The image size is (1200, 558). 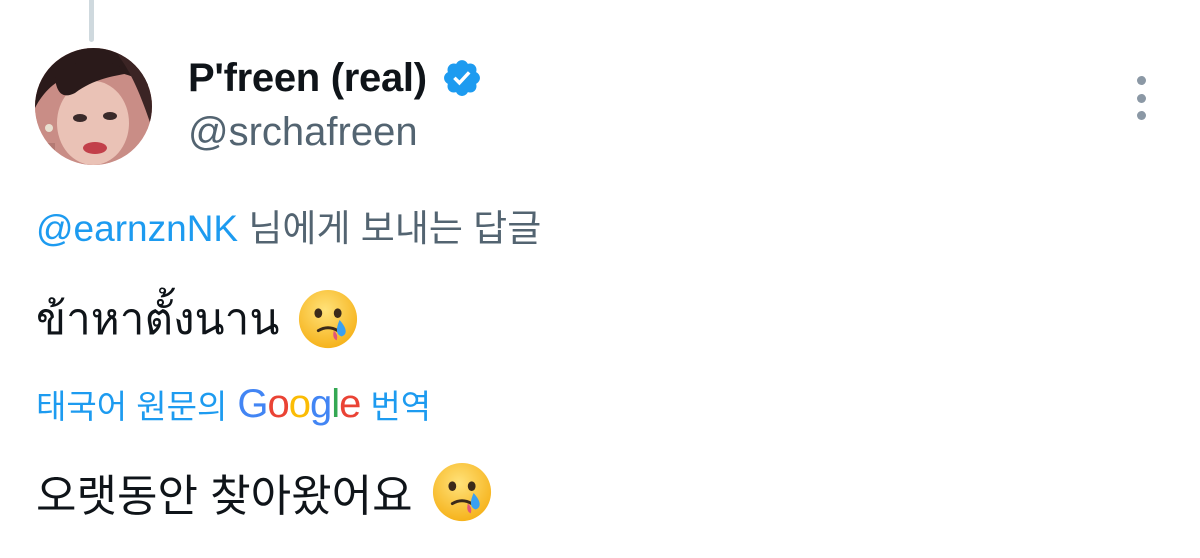 I want to click on author-handle: @srchafreen, so click(x=303, y=132).